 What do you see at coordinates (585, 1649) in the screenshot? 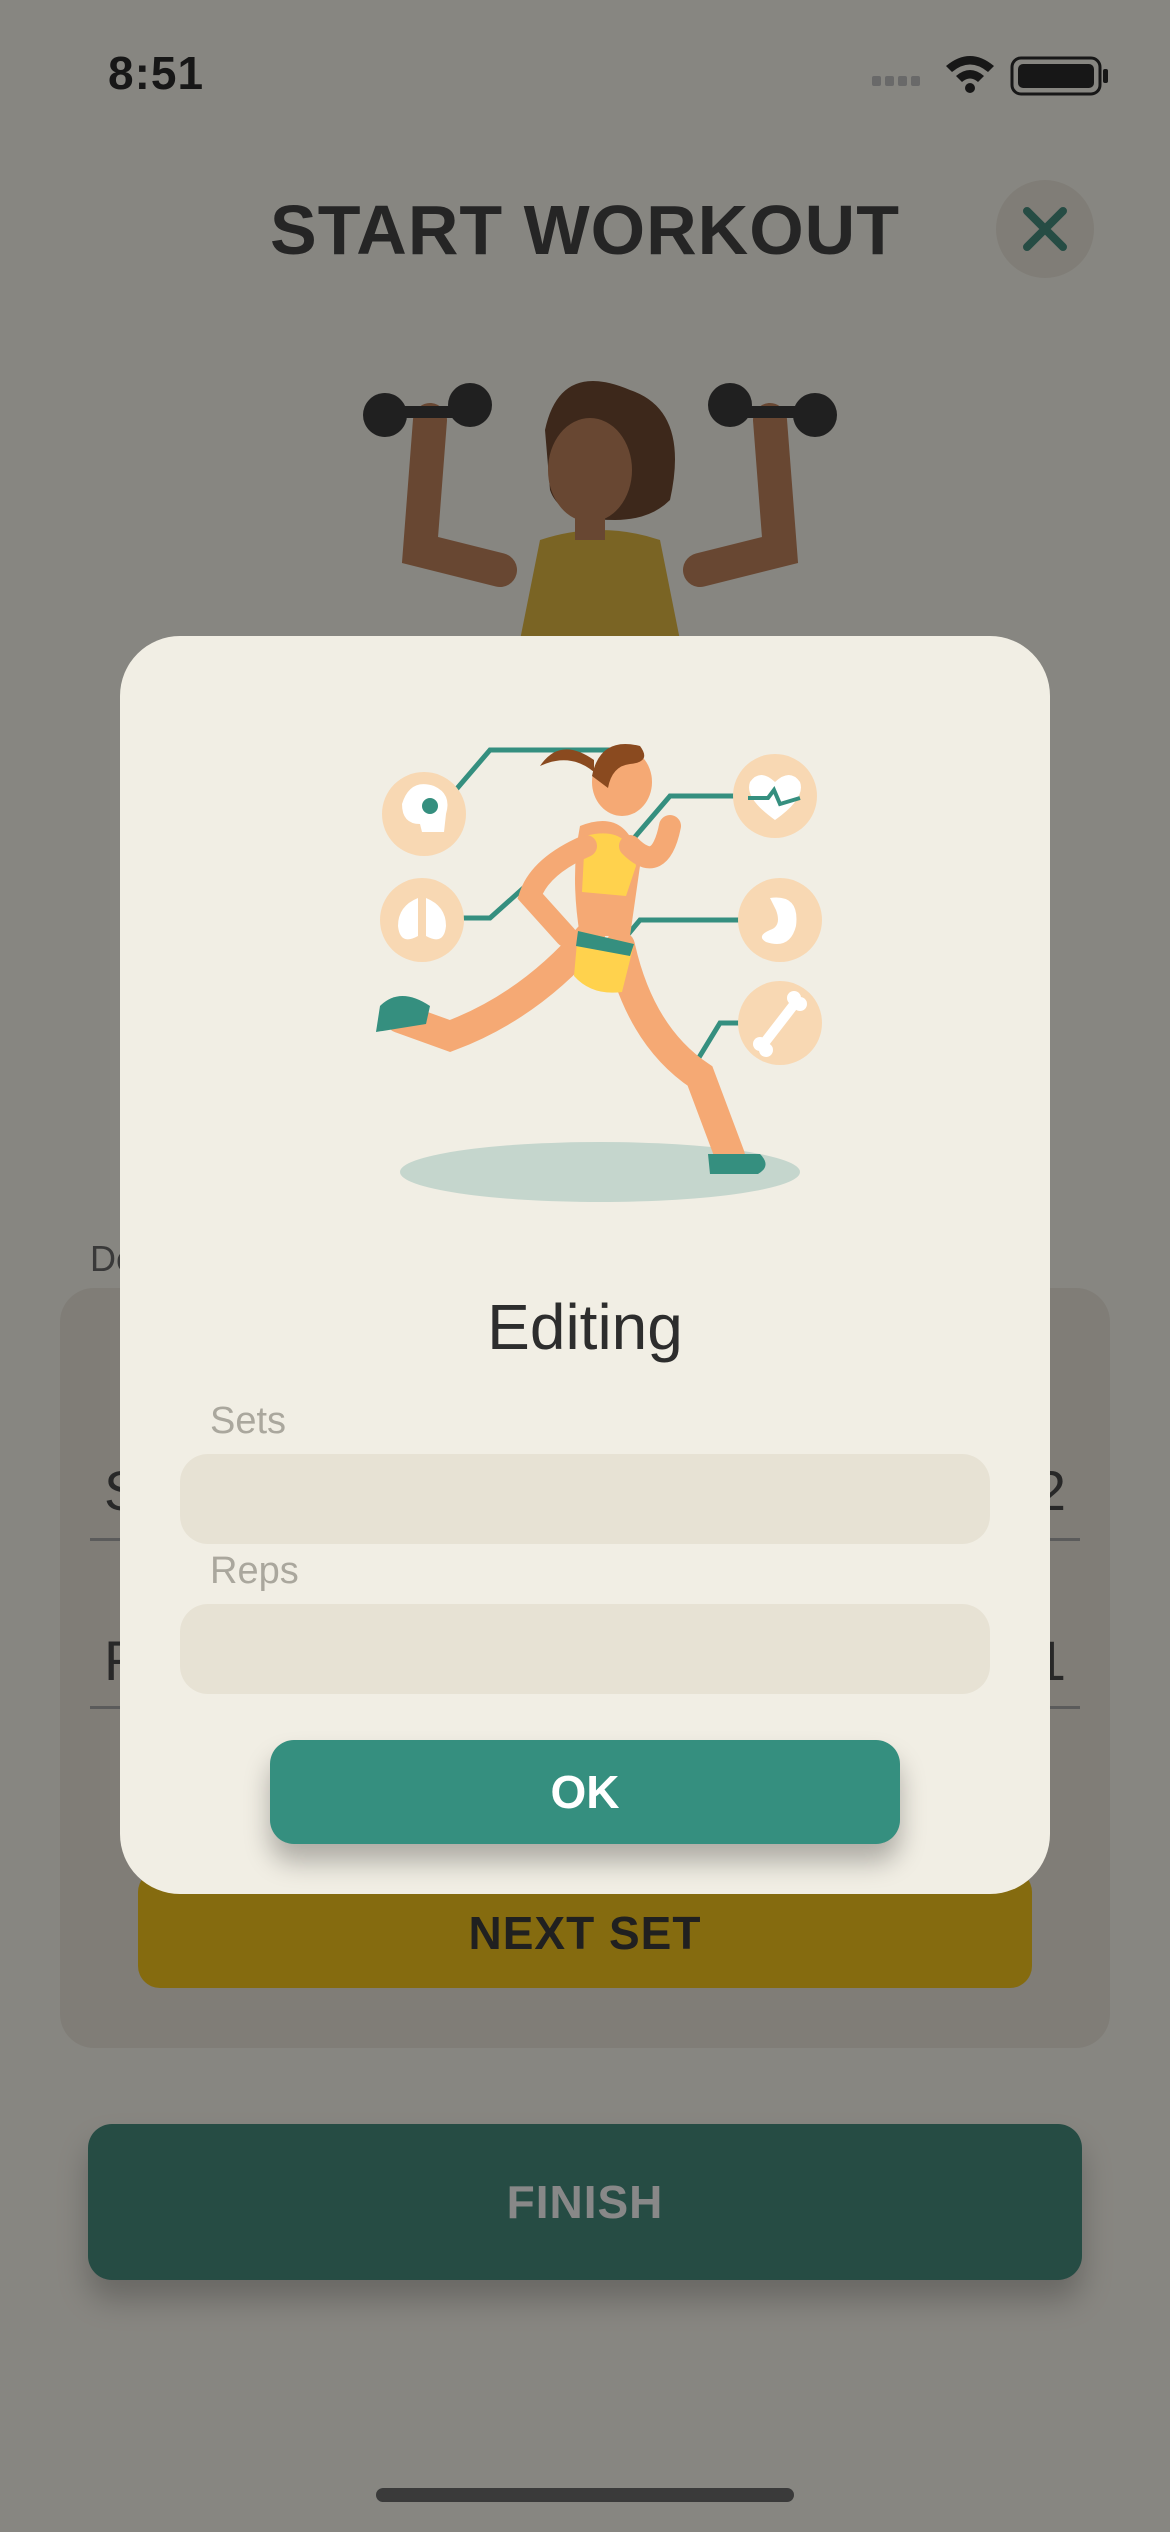
I see `reps-input` at bounding box center [585, 1649].